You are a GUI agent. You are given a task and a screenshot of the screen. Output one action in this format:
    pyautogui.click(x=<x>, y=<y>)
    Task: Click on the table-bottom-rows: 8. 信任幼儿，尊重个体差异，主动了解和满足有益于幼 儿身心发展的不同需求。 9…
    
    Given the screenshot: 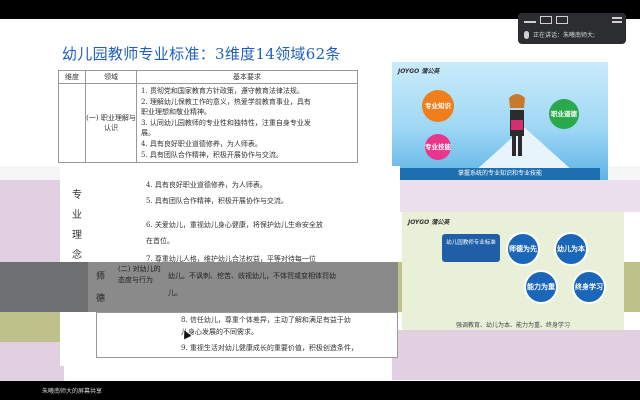 What is the action you would take?
    pyautogui.click(x=247, y=335)
    